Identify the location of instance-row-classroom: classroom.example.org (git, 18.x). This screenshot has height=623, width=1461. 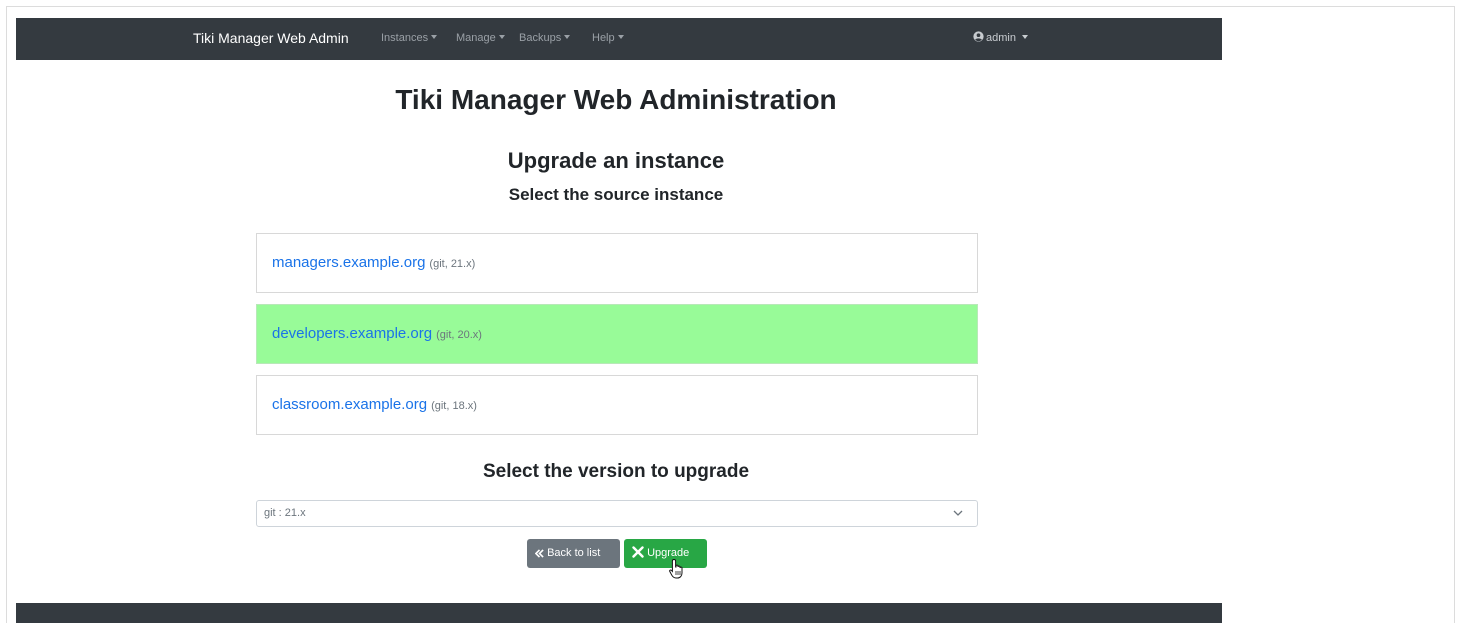
(617, 405).